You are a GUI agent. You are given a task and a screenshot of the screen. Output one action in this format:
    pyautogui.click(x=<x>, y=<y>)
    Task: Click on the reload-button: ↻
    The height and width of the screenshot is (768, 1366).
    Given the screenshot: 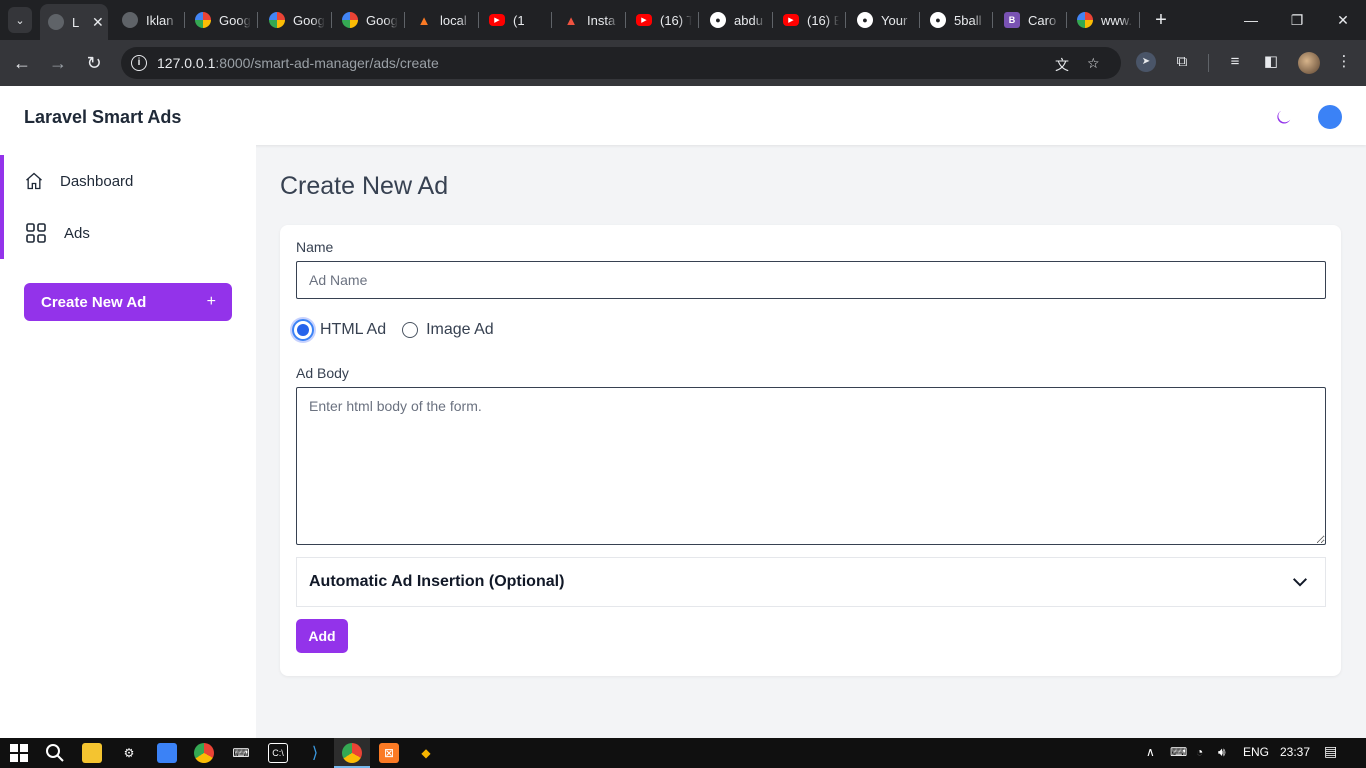 What is the action you would take?
    pyautogui.click(x=94, y=63)
    